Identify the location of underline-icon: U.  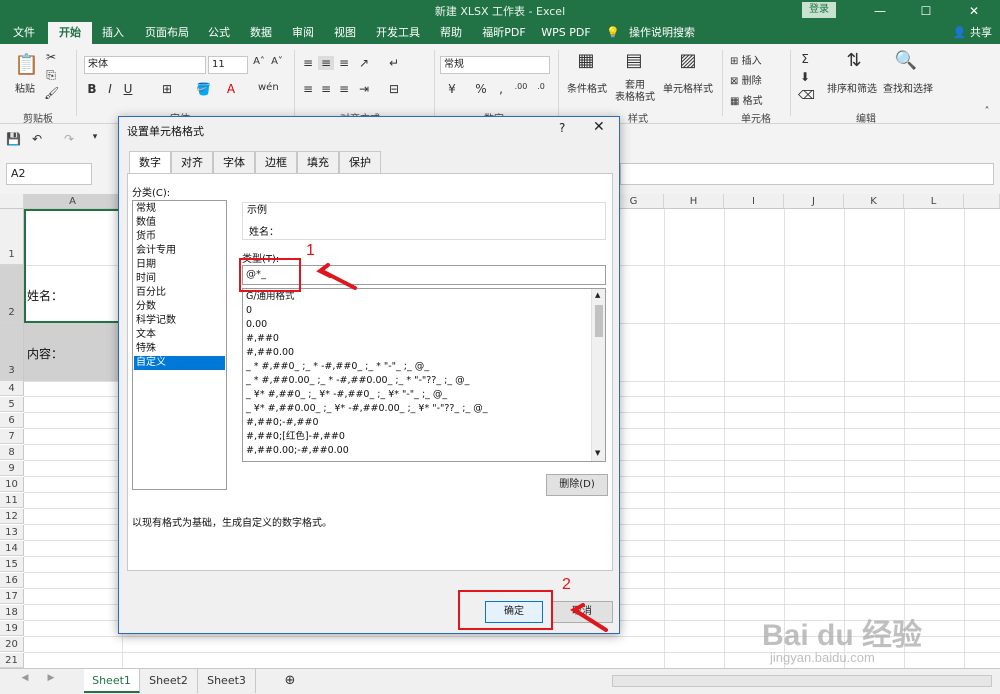
(128, 89).